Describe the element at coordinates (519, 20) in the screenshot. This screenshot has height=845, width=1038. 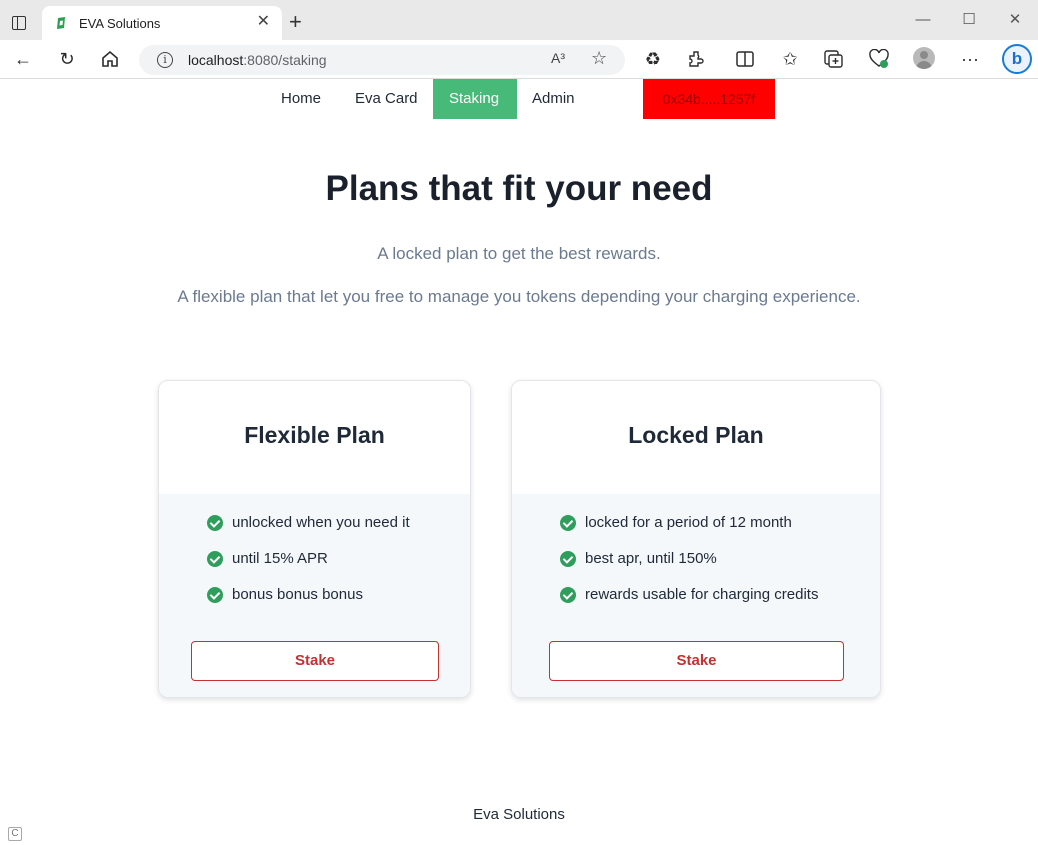
I see `browser-tab-bar: EVA Solutions ✕ + — ☐ ✕` at that location.